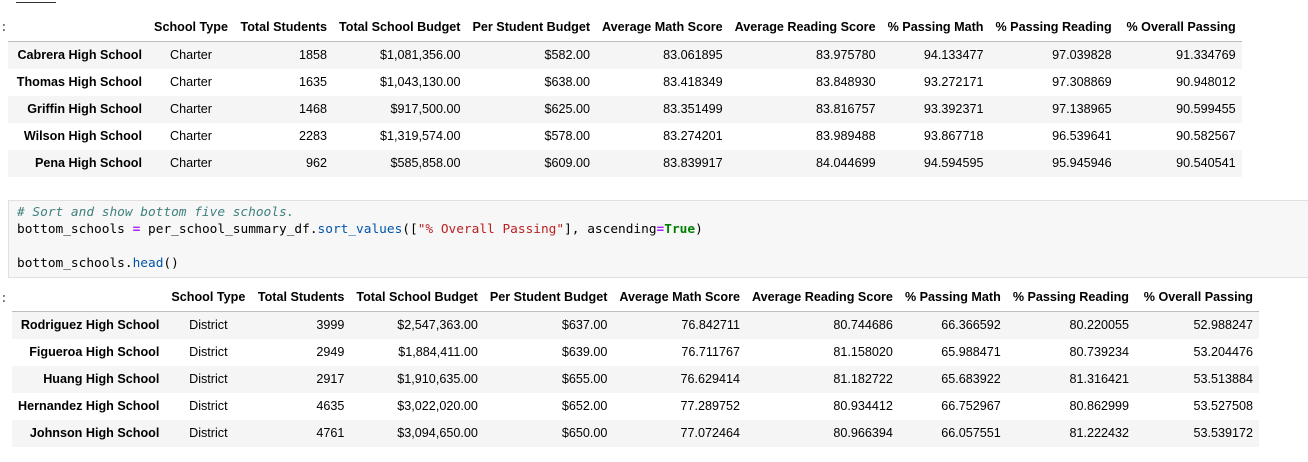 This screenshot has height=462, width=1308. I want to click on code-operator: =, so click(136, 229).